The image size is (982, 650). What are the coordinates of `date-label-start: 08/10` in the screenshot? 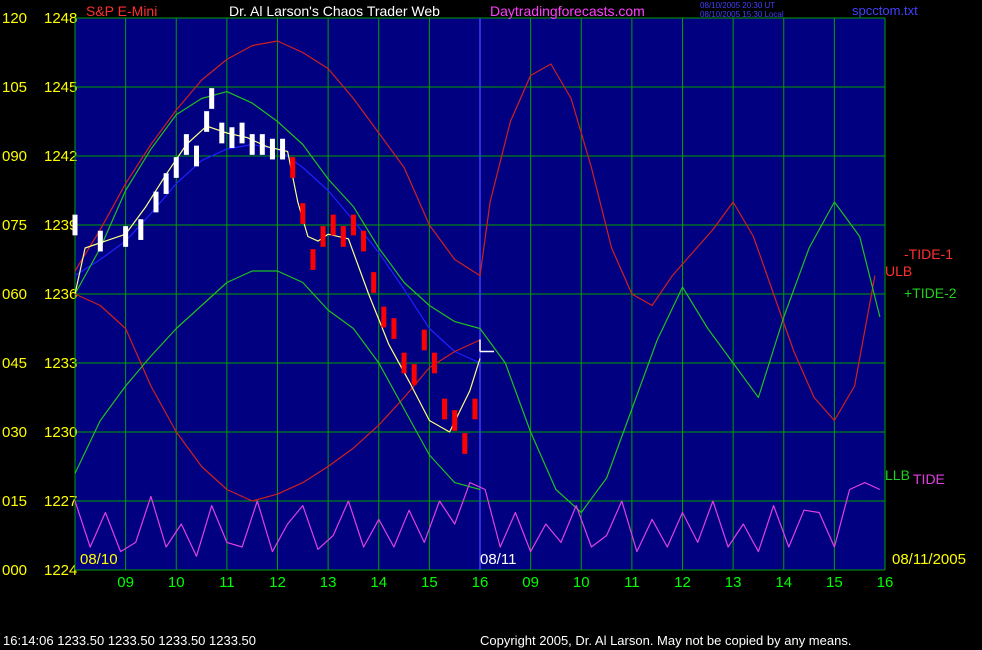 It's located at (99, 559).